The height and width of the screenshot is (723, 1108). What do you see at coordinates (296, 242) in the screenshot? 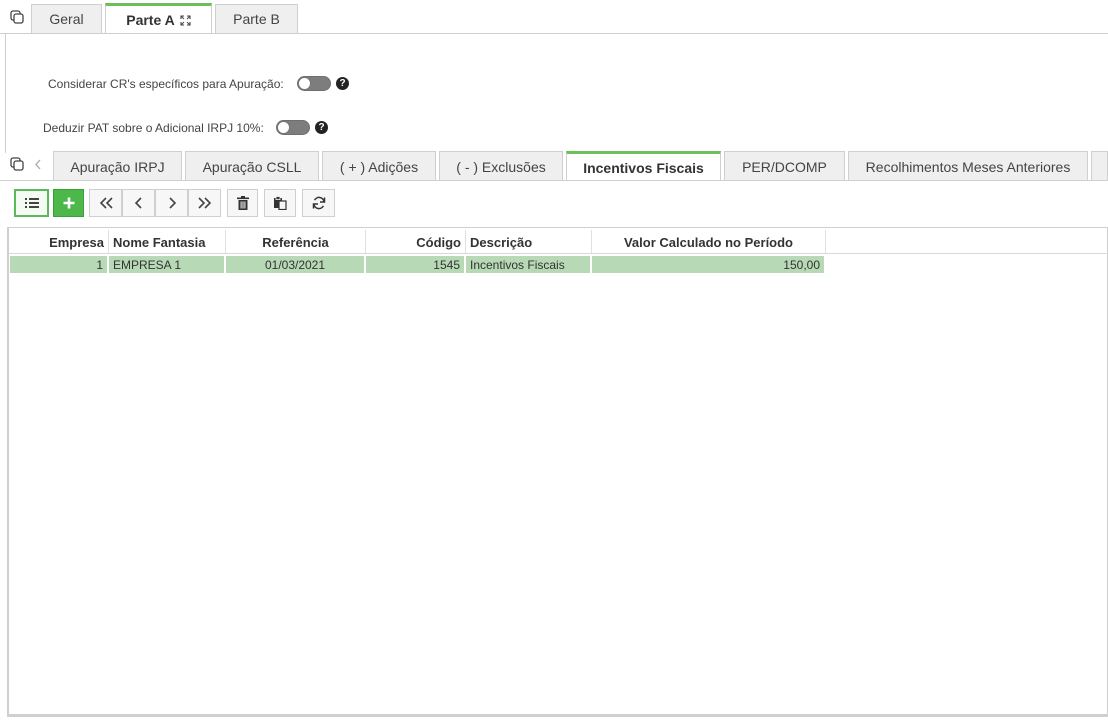
I see `column-header-referencia: Referência` at bounding box center [296, 242].